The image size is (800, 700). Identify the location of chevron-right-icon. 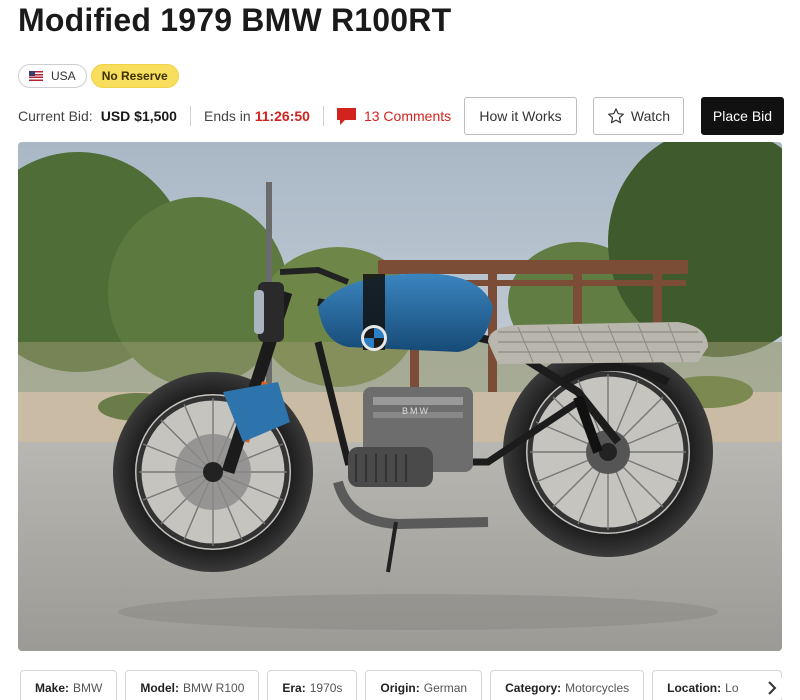
(772, 688).